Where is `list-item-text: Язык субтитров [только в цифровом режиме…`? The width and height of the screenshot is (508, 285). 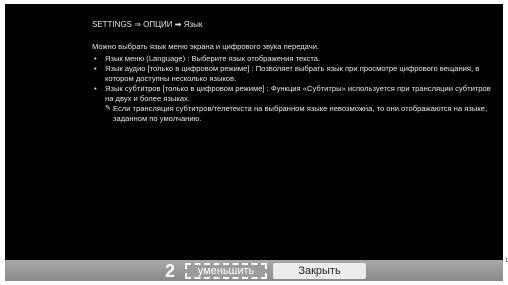 list-item-text: Язык субтитров [только в цифровом режиме… is located at coordinates (298, 93).